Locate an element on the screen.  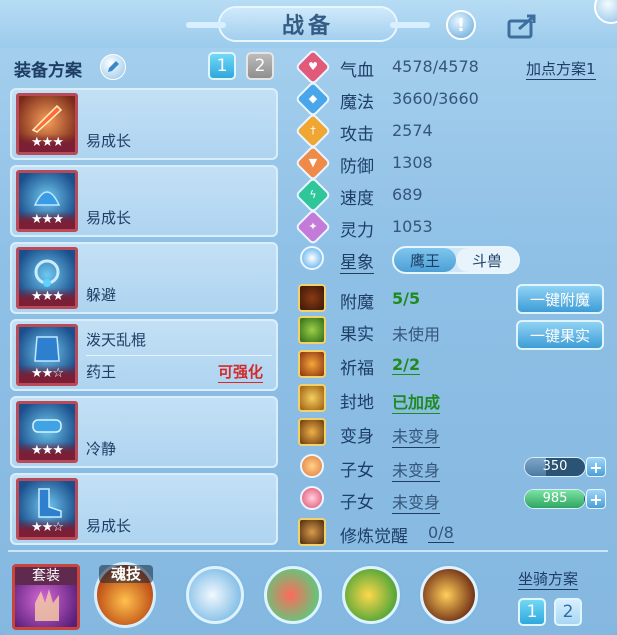
equipment-slot-boots: ★★☆ 易成长 is located at coordinates (144, 509).